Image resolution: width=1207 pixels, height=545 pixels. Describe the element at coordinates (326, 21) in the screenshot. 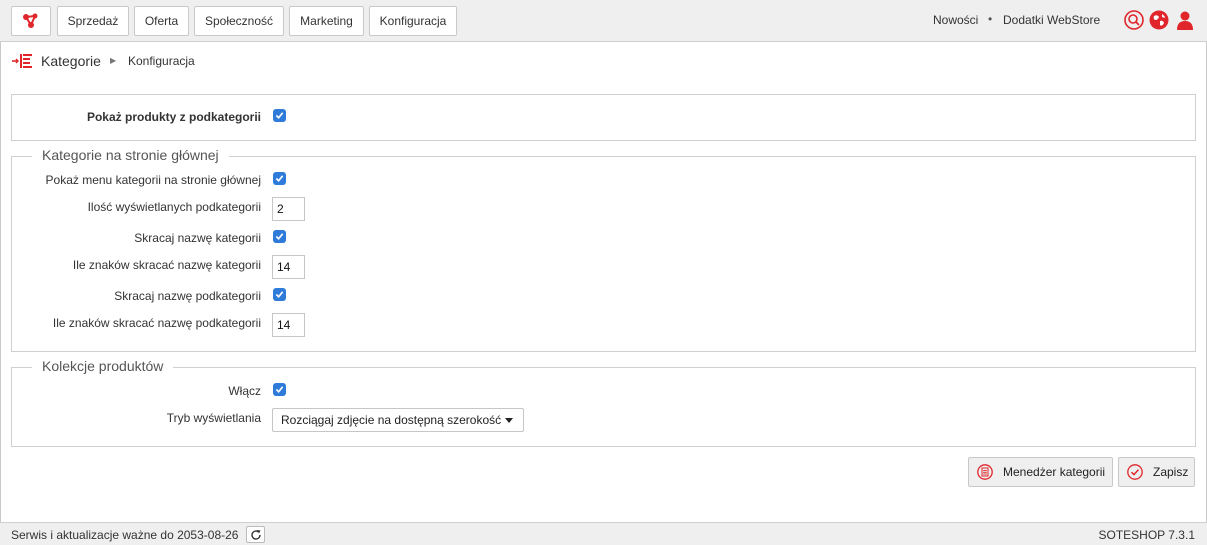

I see `nav-marketing: Marketing` at that location.